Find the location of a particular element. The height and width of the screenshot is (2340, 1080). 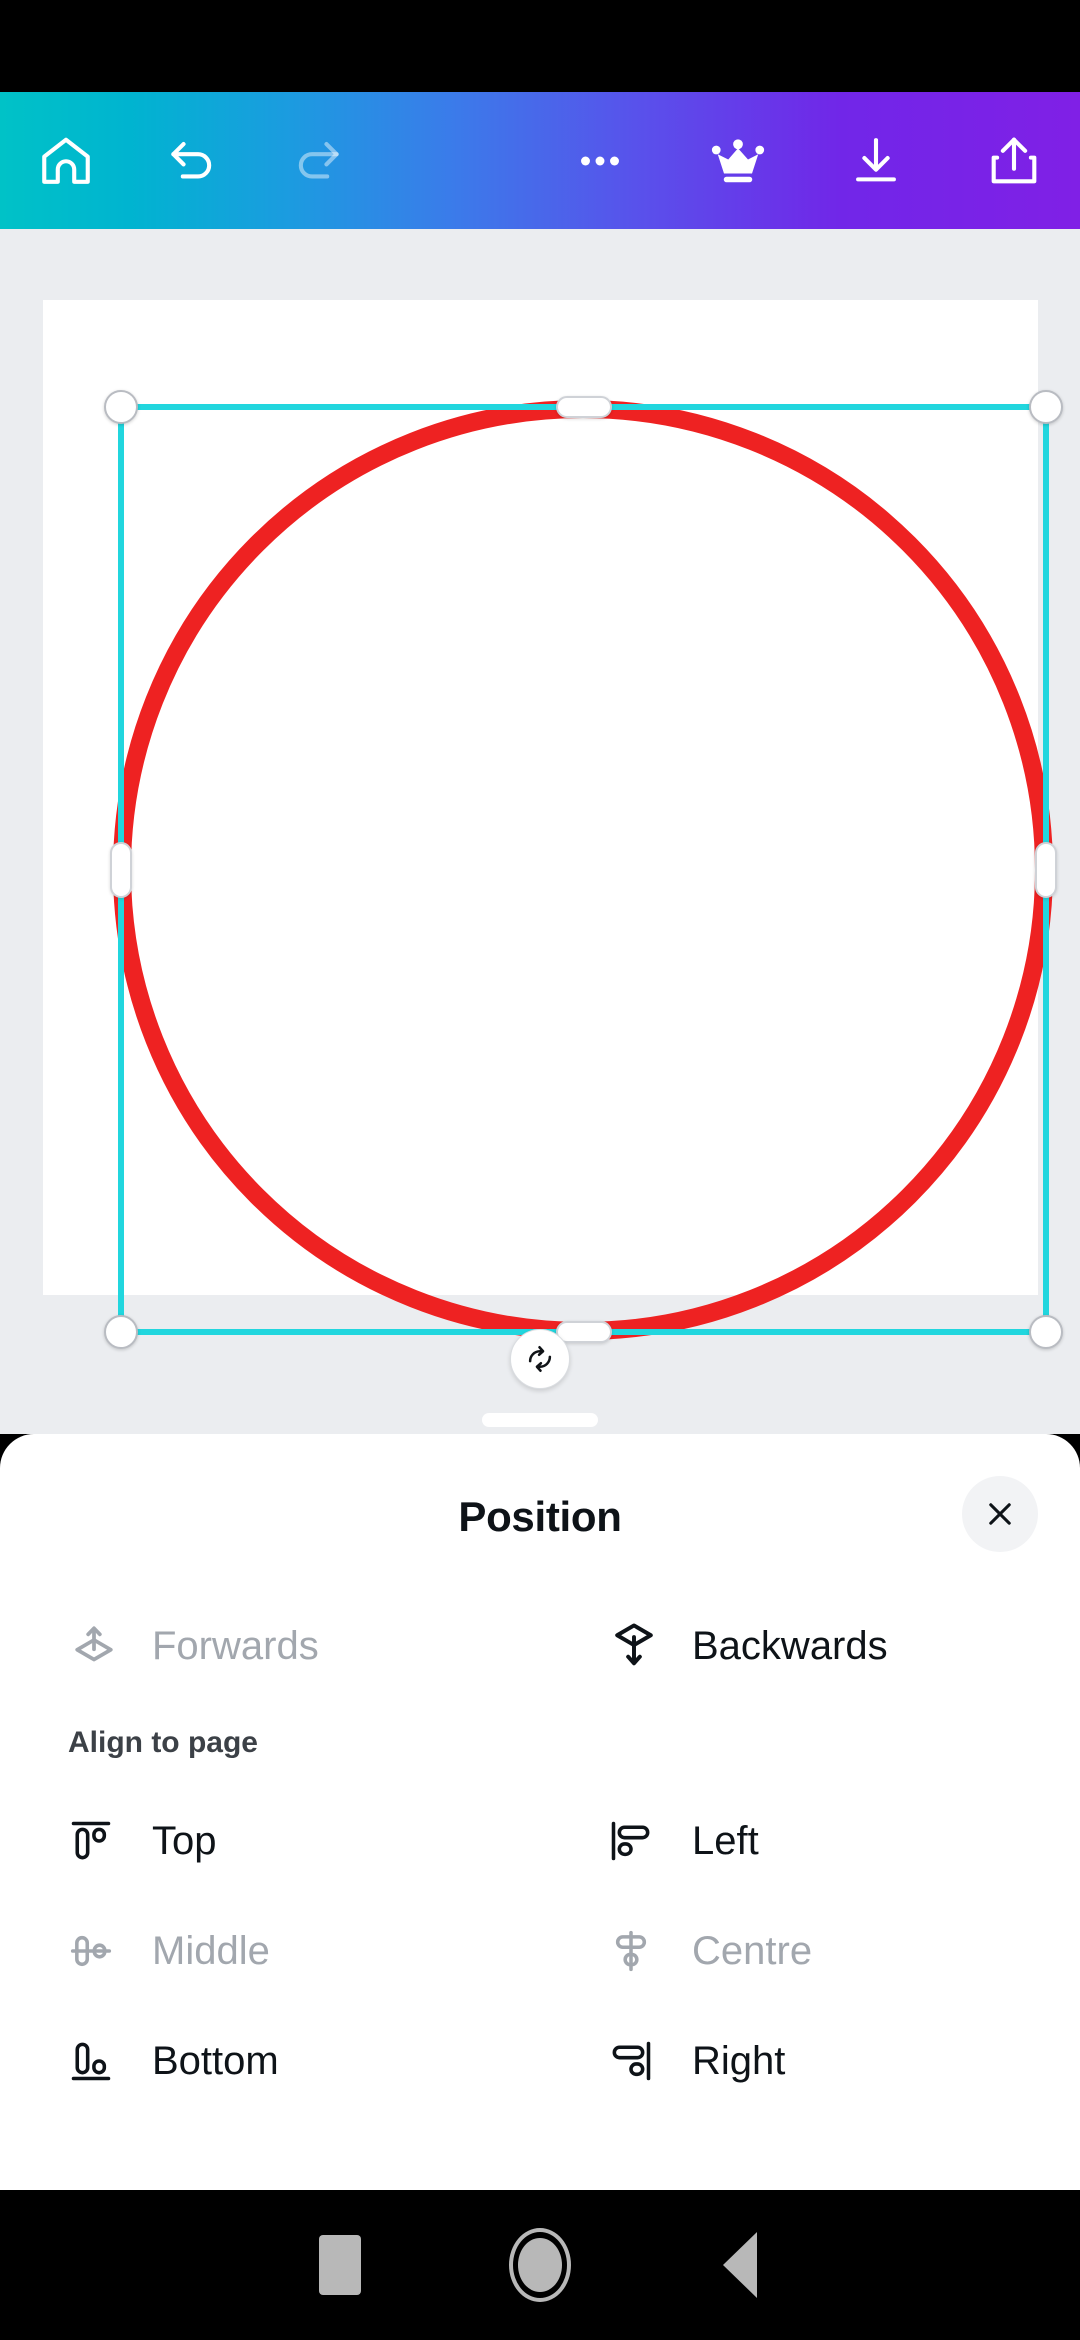

bring-forwards-icon is located at coordinates (94, 1646).